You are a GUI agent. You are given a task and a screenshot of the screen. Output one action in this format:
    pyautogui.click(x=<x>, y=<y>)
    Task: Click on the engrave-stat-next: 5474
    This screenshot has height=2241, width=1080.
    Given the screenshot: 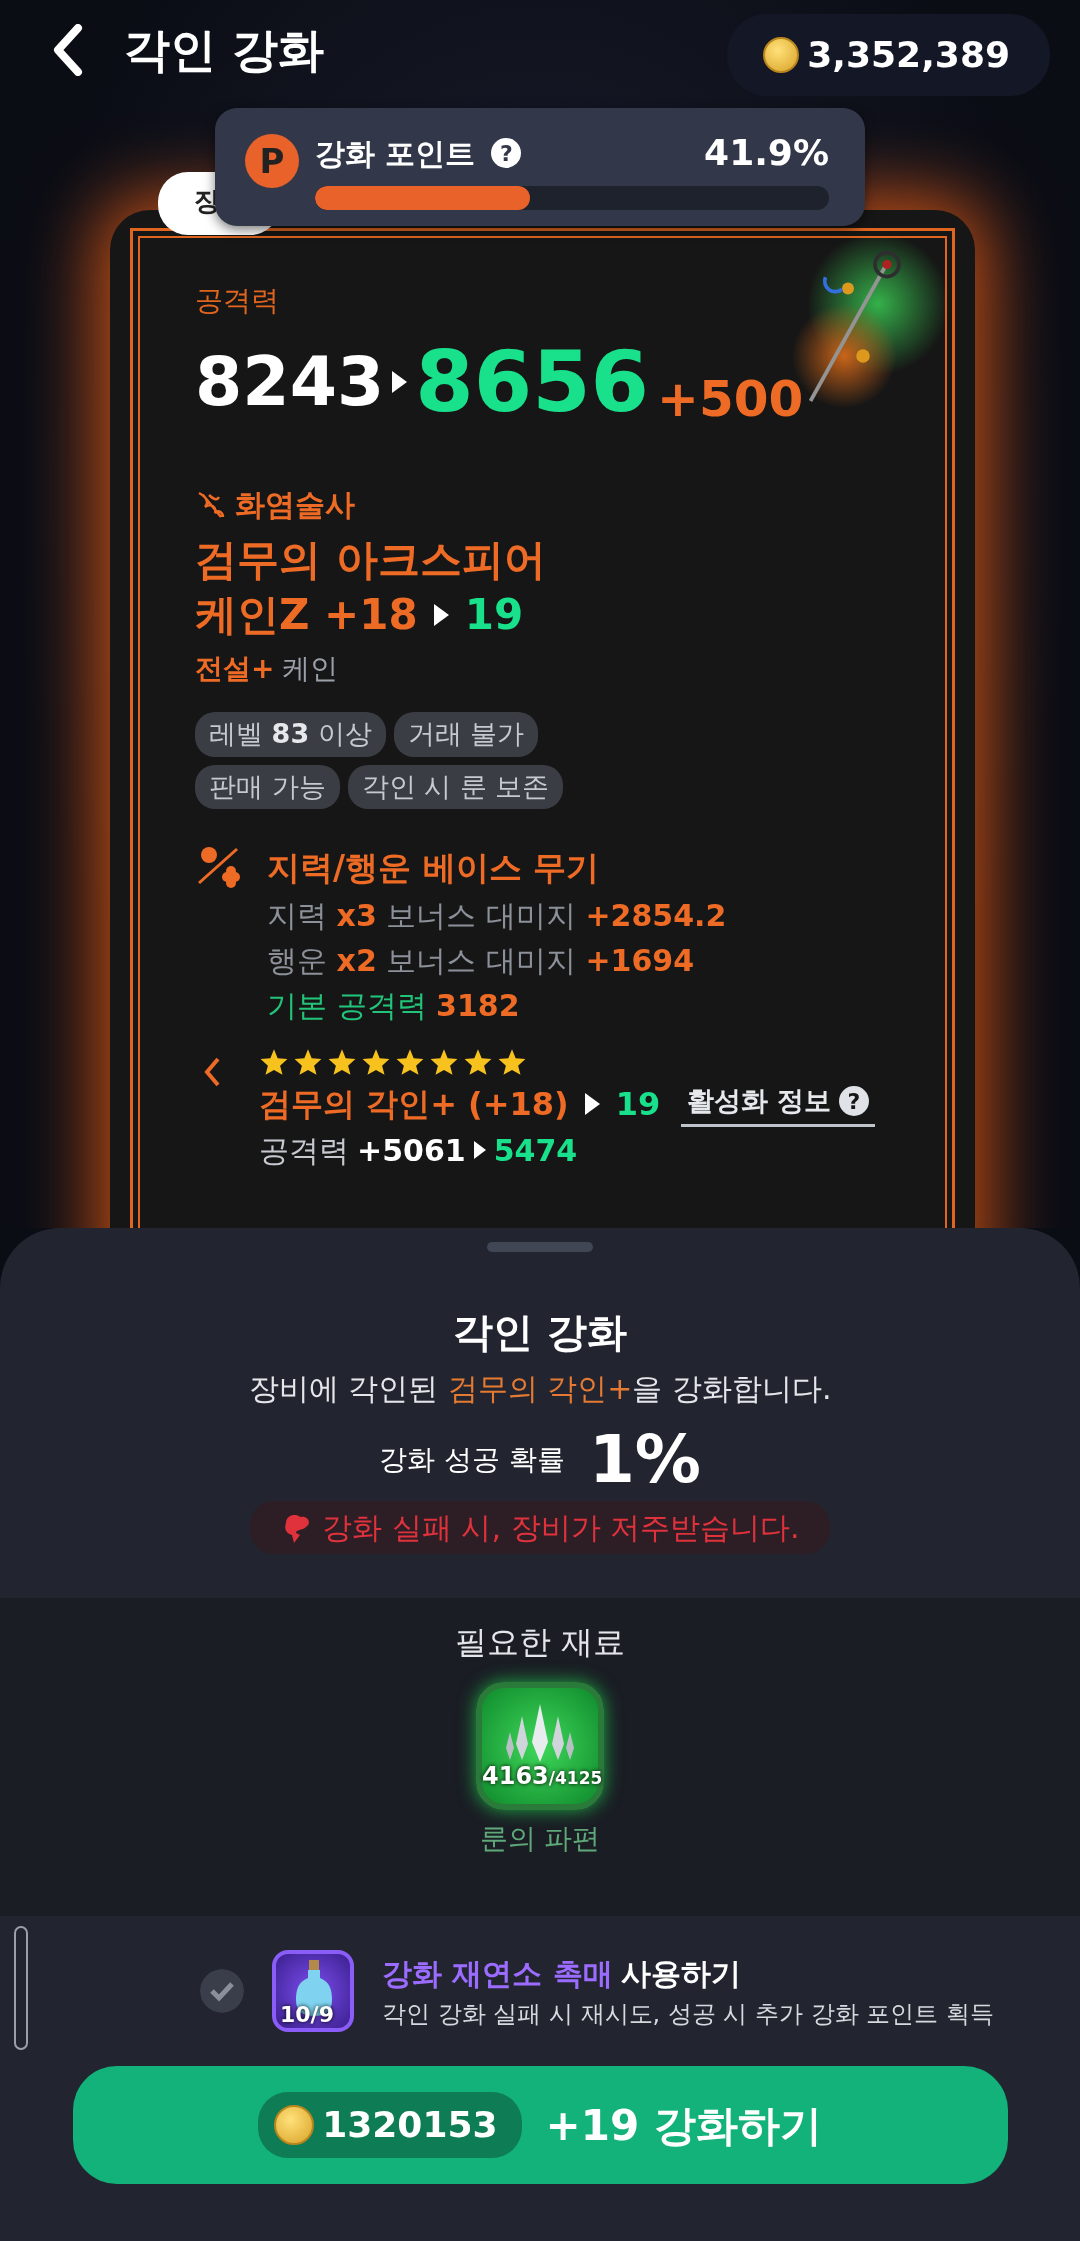 What is the action you would take?
    pyautogui.click(x=535, y=1150)
    